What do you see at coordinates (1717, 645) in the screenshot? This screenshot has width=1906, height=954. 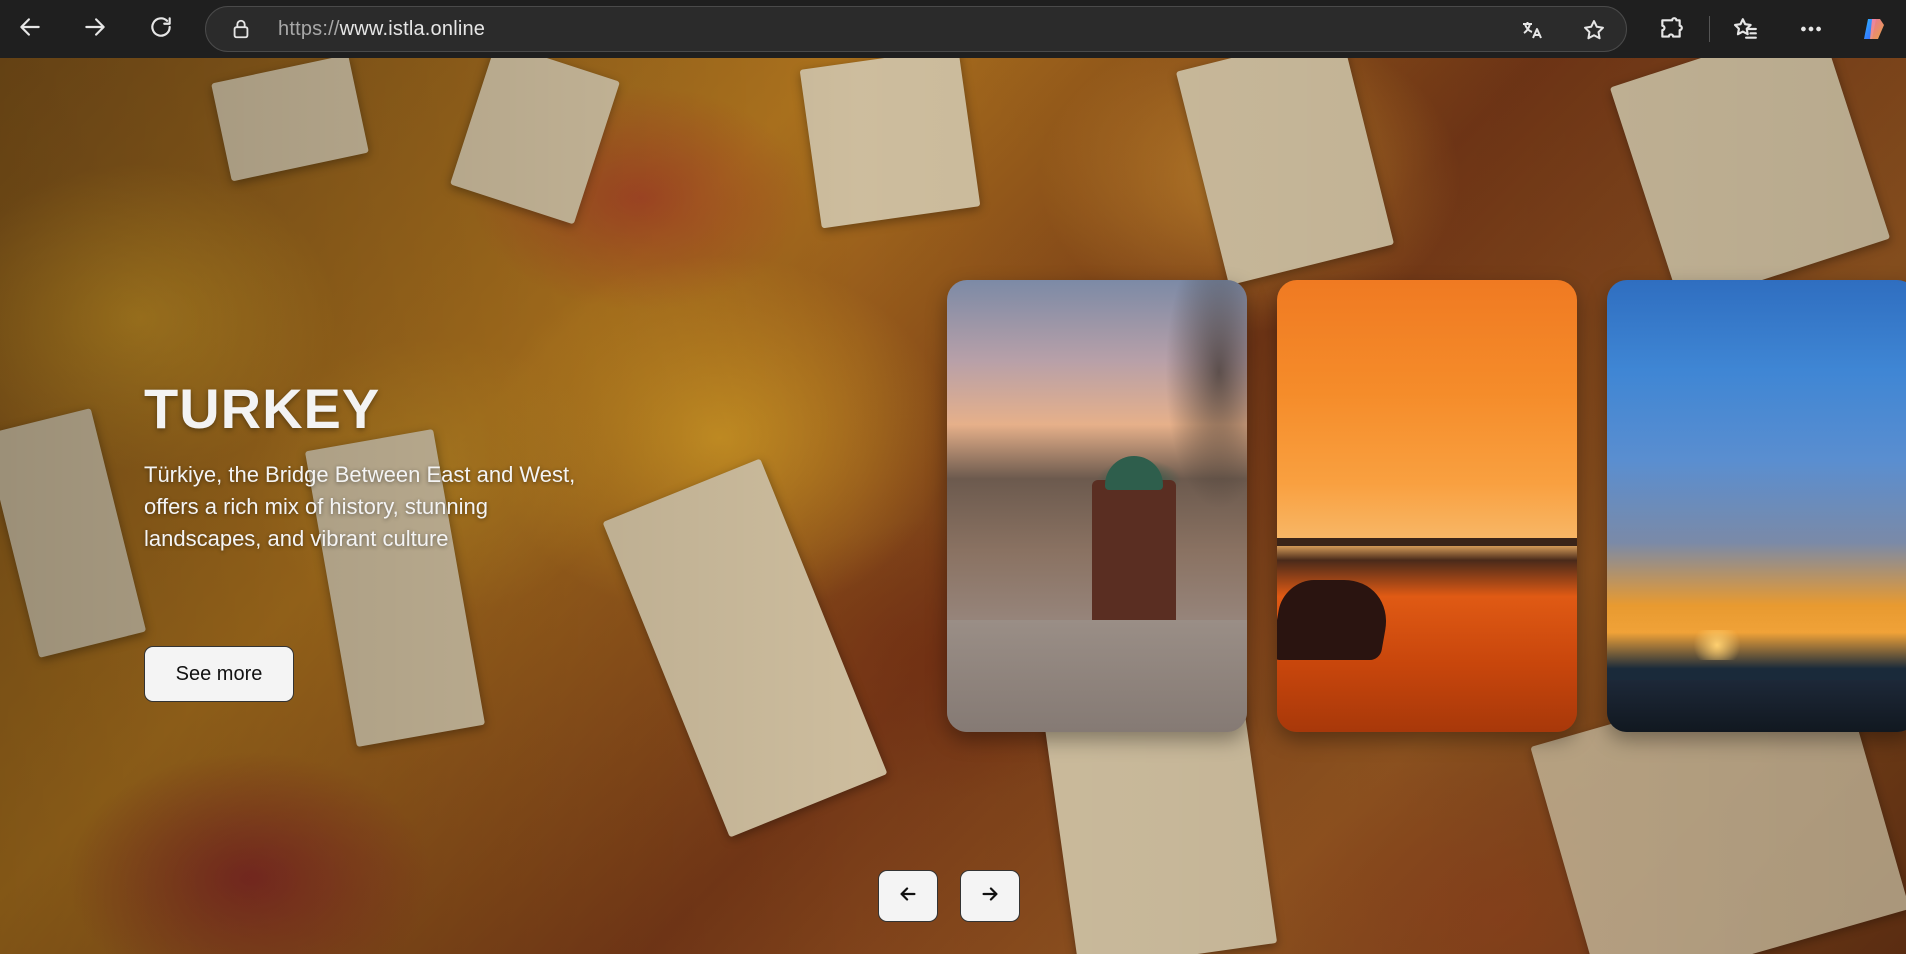 I see `sun-glow` at bounding box center [1717, 645].